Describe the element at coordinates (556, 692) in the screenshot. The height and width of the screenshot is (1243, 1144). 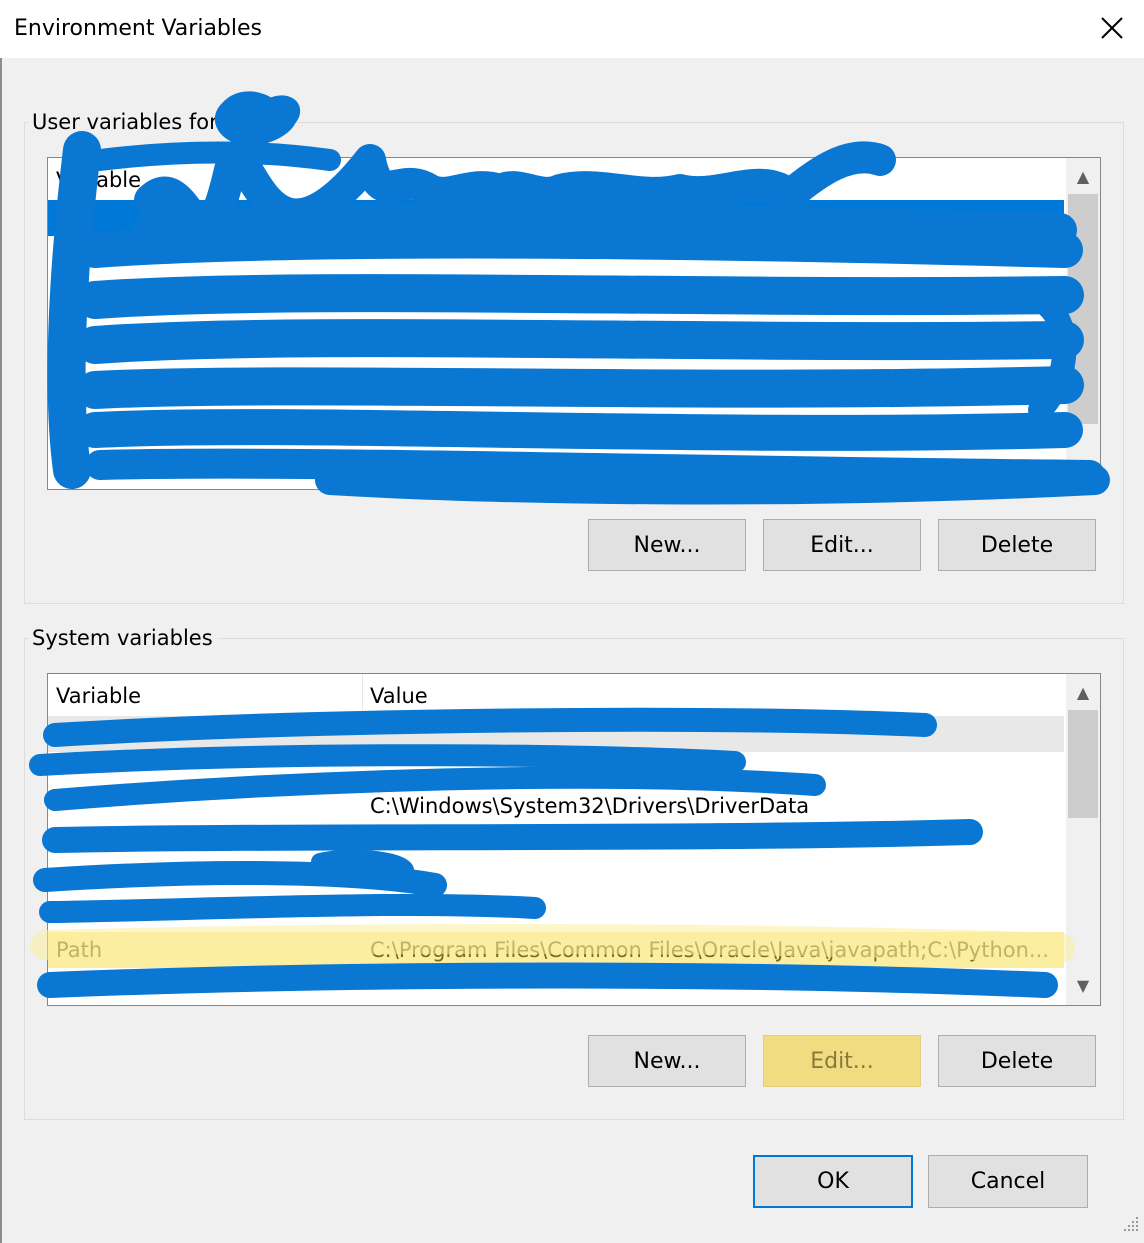
I see `system-variables-header: Variable Value` at that location.